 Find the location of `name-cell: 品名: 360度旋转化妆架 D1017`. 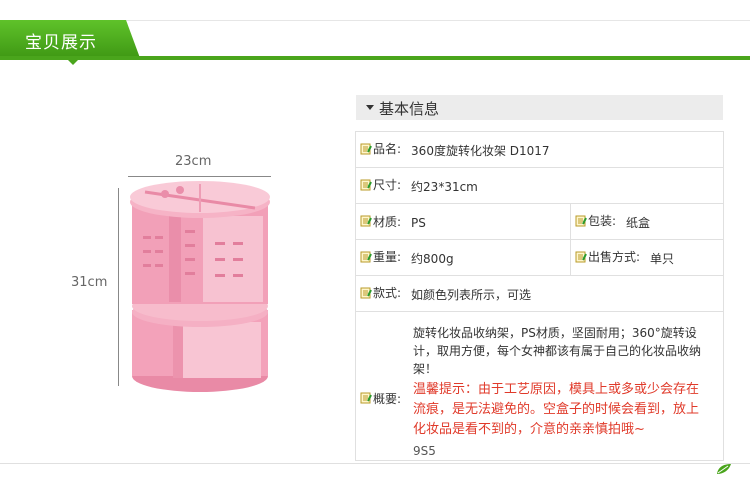

name-cell: 品名: 360度旋转化妆架 D1017 is located at coordinates (539, 149).